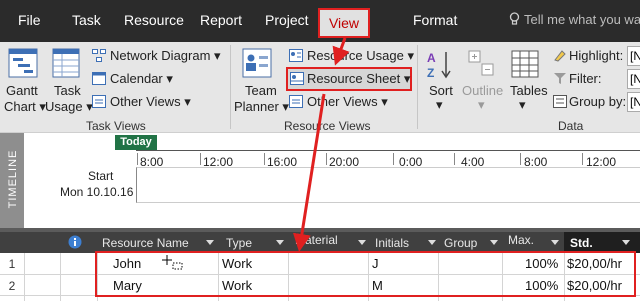 The height and width of the screenshot is (301, 640). Describe the element at coordinates (341, 51) in the screenshot. I see `arrow-view-to-resource-sheet` at that location.